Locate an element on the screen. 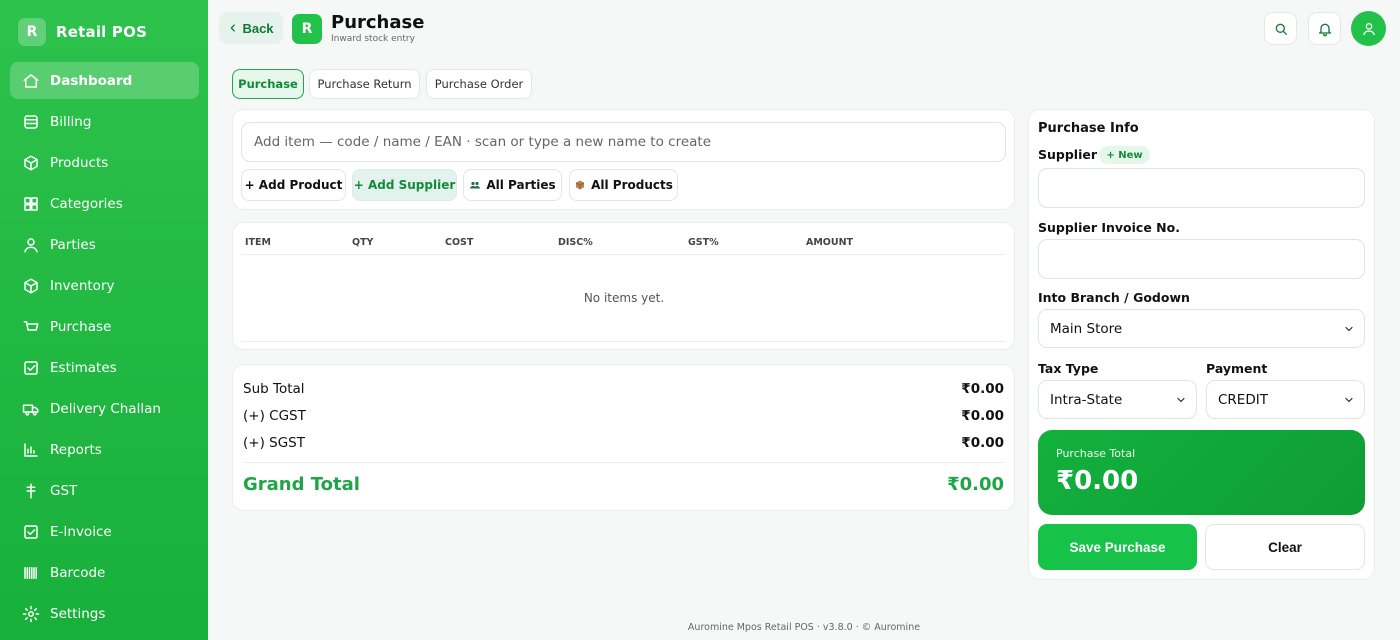  barcode-icon is located at coordinates (31, 573).